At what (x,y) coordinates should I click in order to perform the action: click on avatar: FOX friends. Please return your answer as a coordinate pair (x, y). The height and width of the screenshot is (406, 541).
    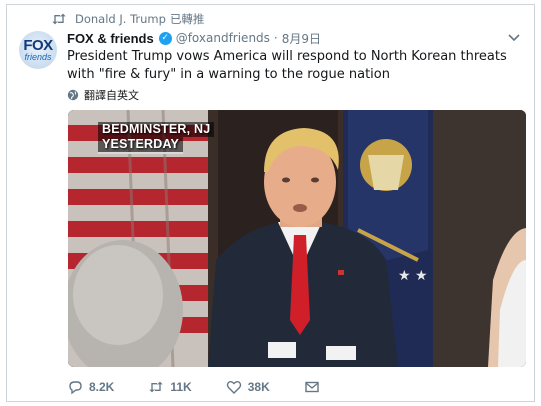
    Looking at the image, I should click on (38, 50).